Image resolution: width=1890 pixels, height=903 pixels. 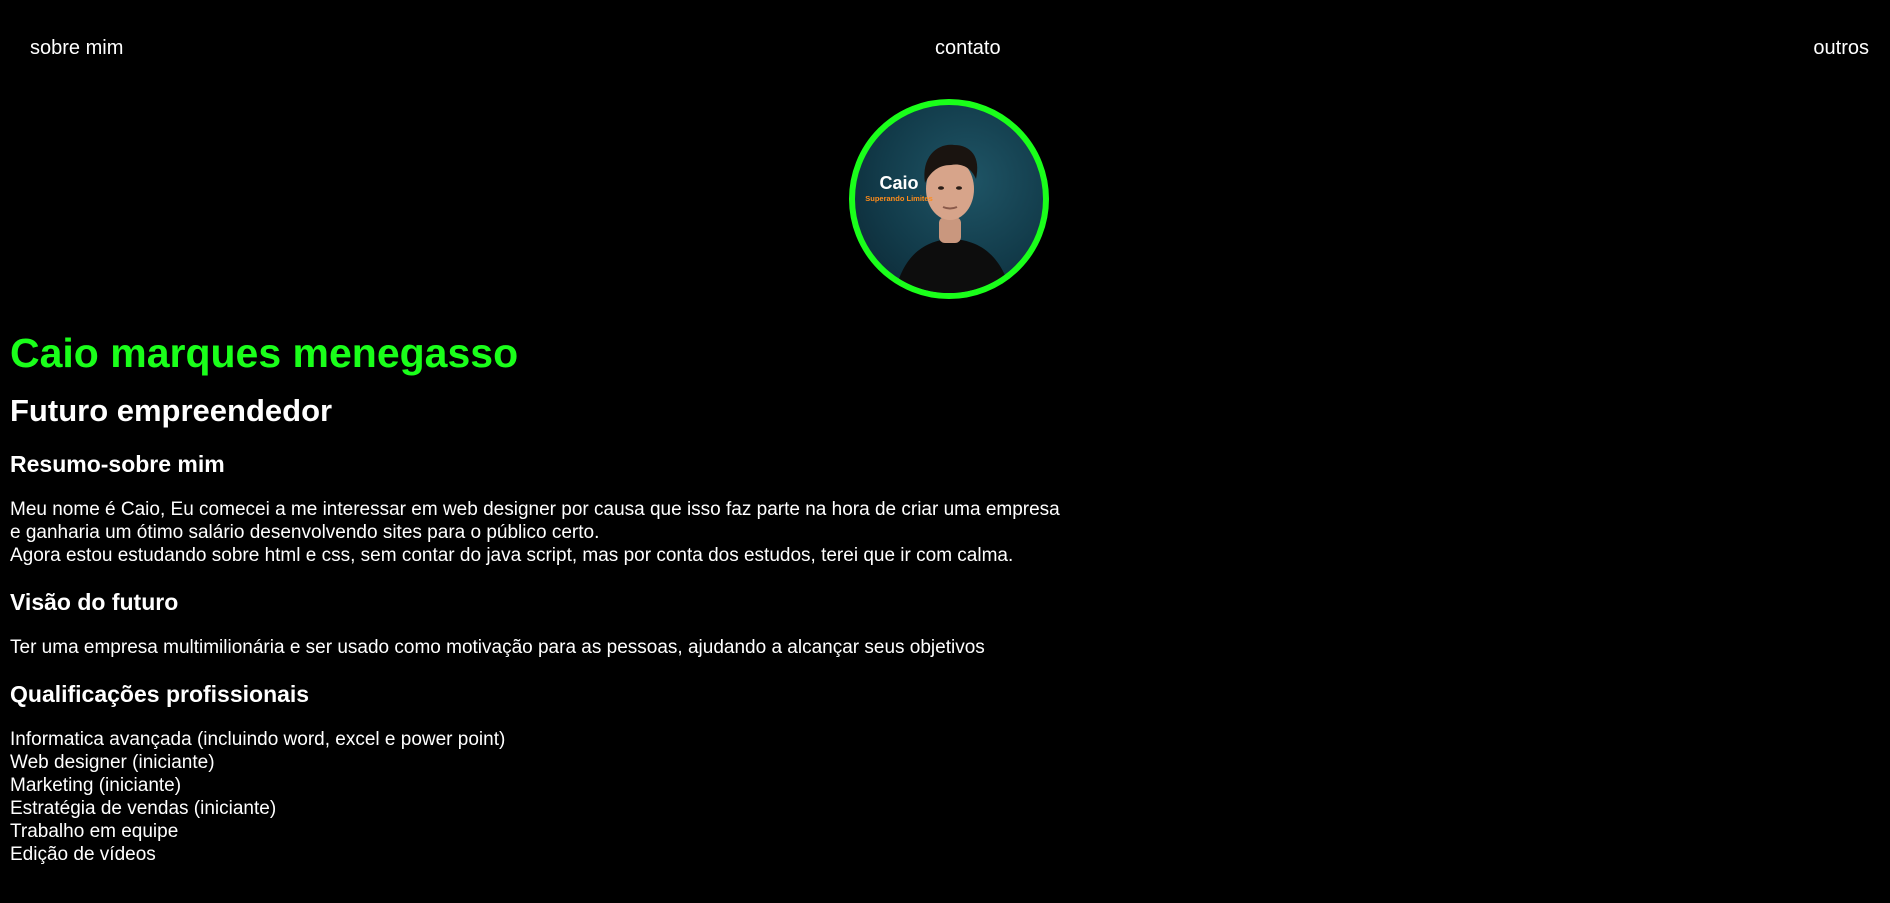 I want to click on page-subtitle: Futuro empreendedor, so click(x=171, y=410).